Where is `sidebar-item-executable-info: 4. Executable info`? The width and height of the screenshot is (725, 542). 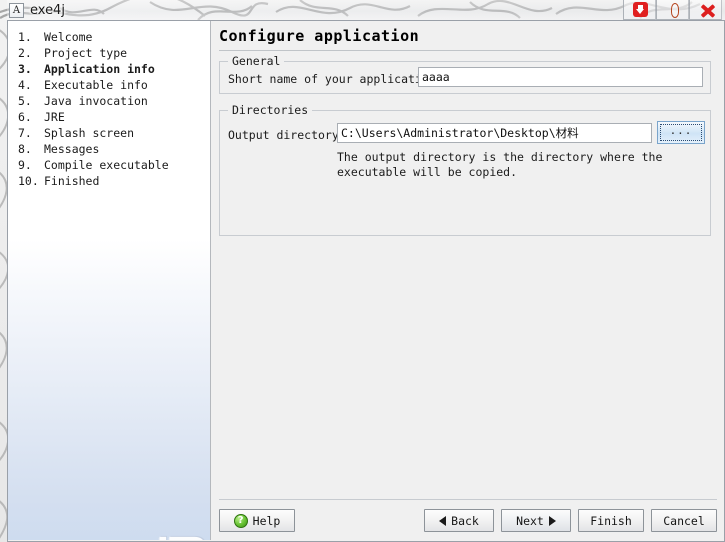 sidebar-item-executable-info: 4. Executable info is located at coordinates (113, 85).